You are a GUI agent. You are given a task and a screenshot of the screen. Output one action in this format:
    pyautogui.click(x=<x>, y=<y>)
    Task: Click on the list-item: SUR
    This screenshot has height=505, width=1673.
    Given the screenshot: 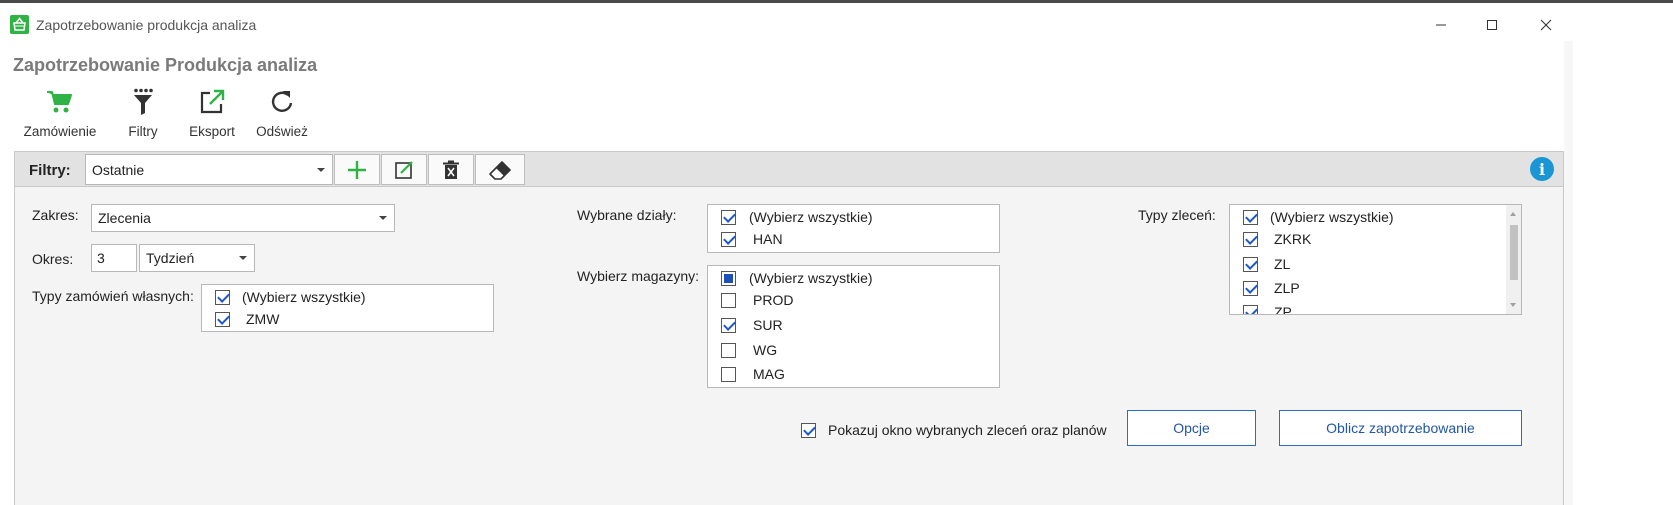 What is the action you would take?
    pyautogui.click(x=752, y=325)
    